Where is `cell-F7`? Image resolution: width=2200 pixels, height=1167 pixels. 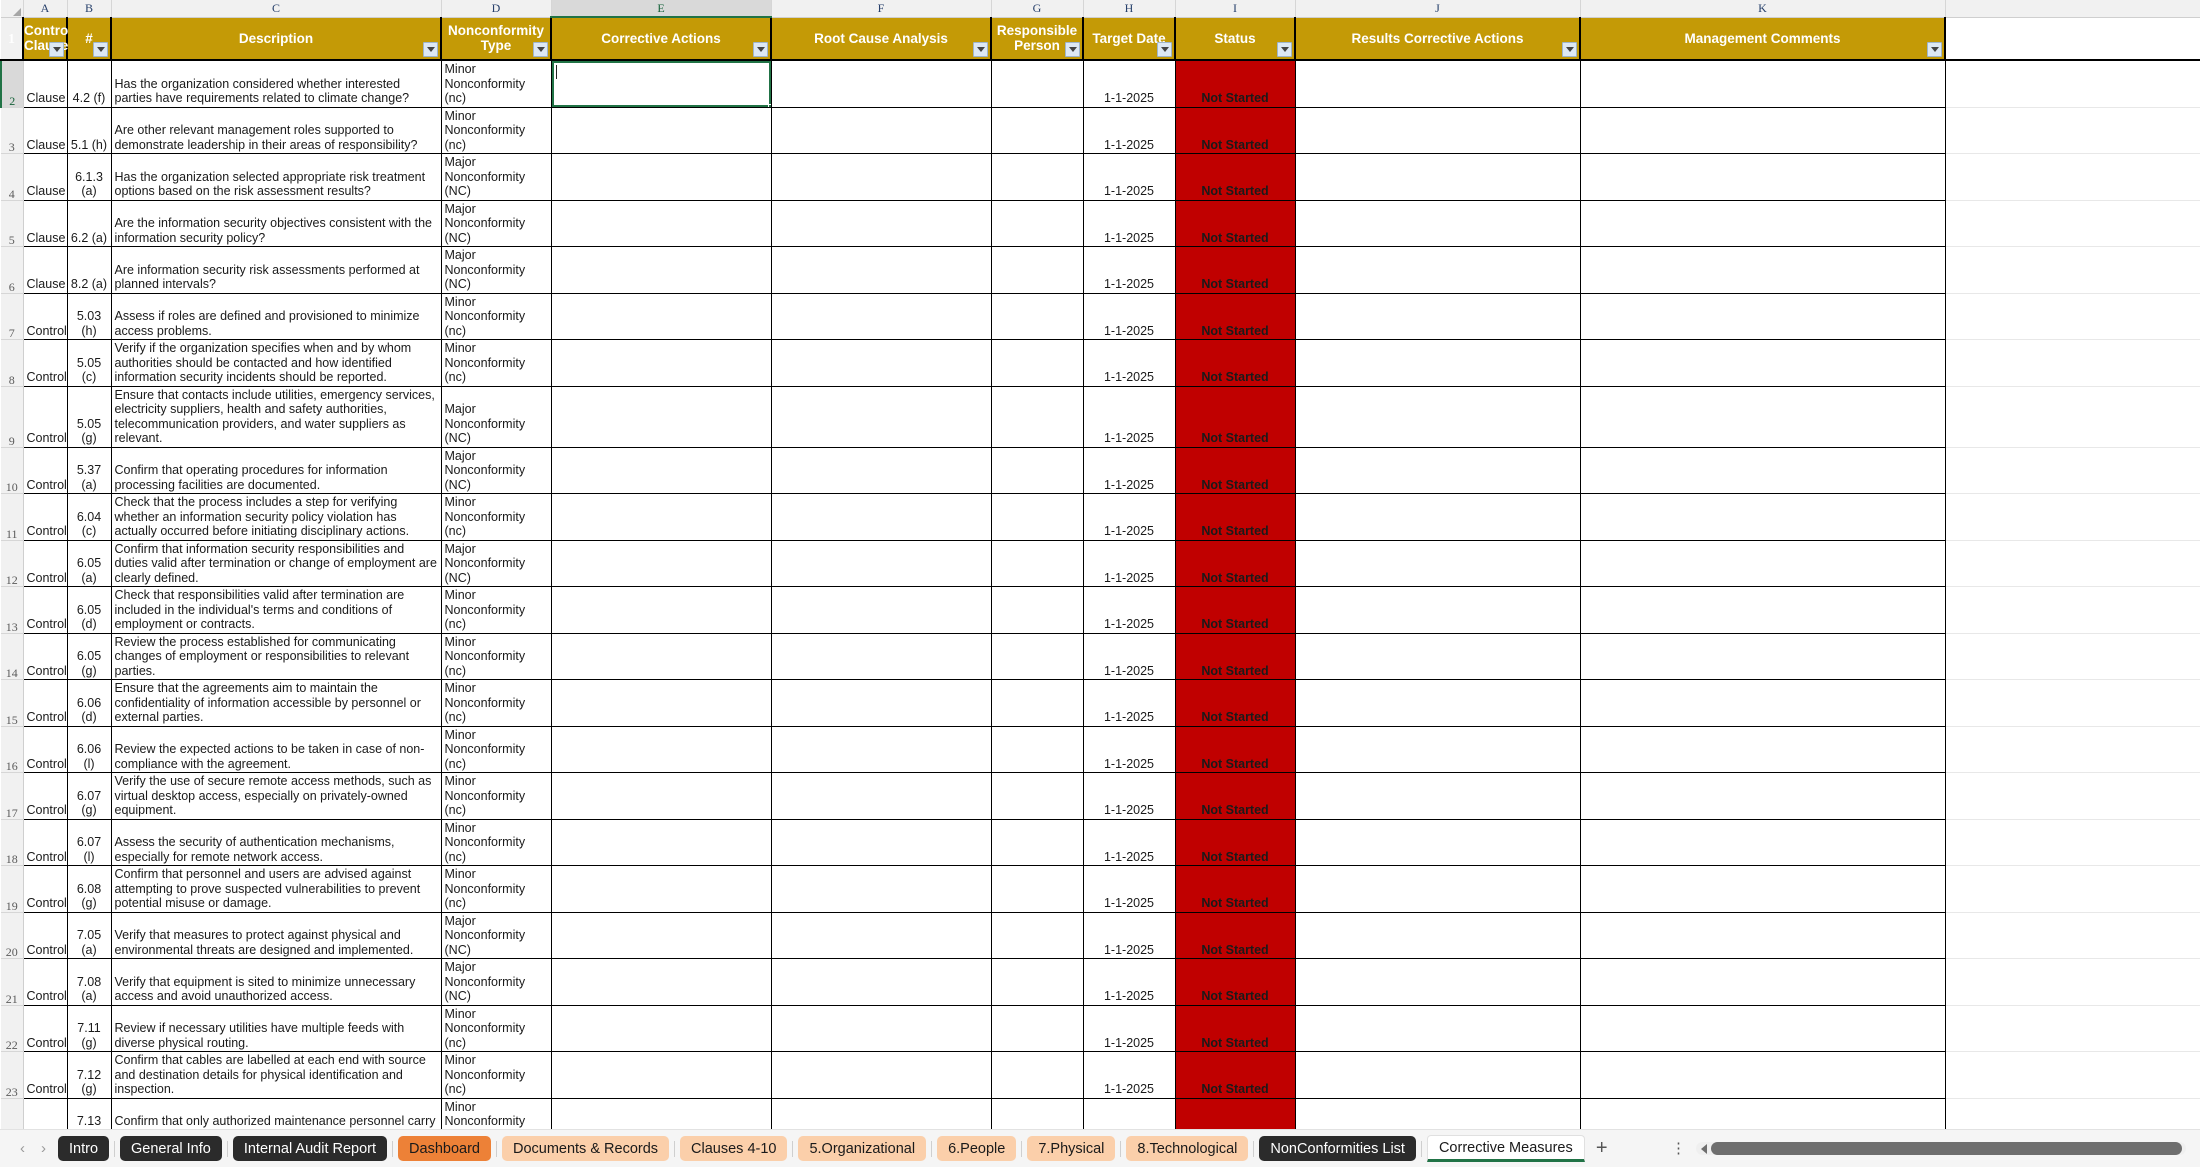 cell-F7 is located at coordinates (881, 316).